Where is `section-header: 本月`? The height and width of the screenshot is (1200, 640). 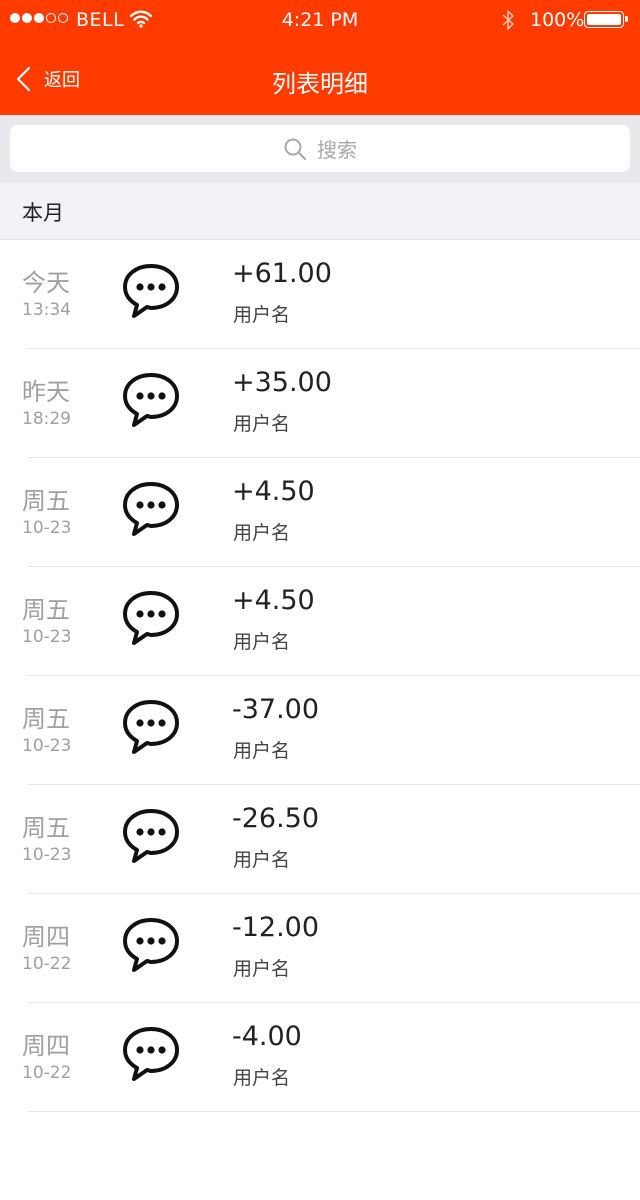
section-header: 本月 is located at coordinates (320, 211).